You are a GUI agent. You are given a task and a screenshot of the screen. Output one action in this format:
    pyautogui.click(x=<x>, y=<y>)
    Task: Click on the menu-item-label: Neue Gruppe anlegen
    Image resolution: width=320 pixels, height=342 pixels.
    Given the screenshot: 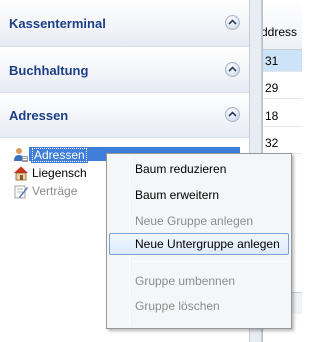 What is the action you would take?
    pyautogui.click(x=194, y=221)
    